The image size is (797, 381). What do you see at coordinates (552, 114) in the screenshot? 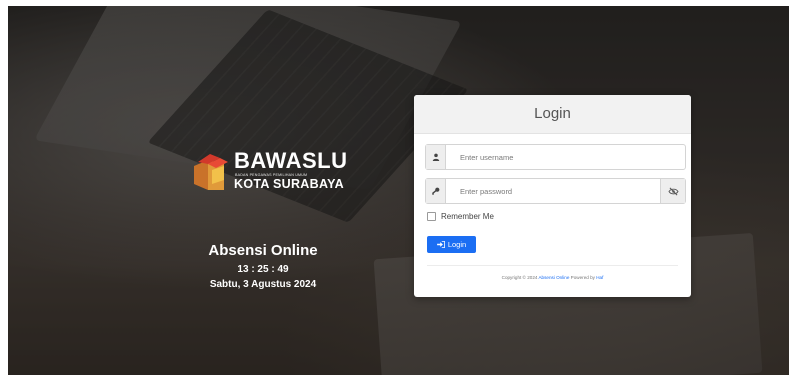
I see `login-title: Login` at bounding box center [552, 114].